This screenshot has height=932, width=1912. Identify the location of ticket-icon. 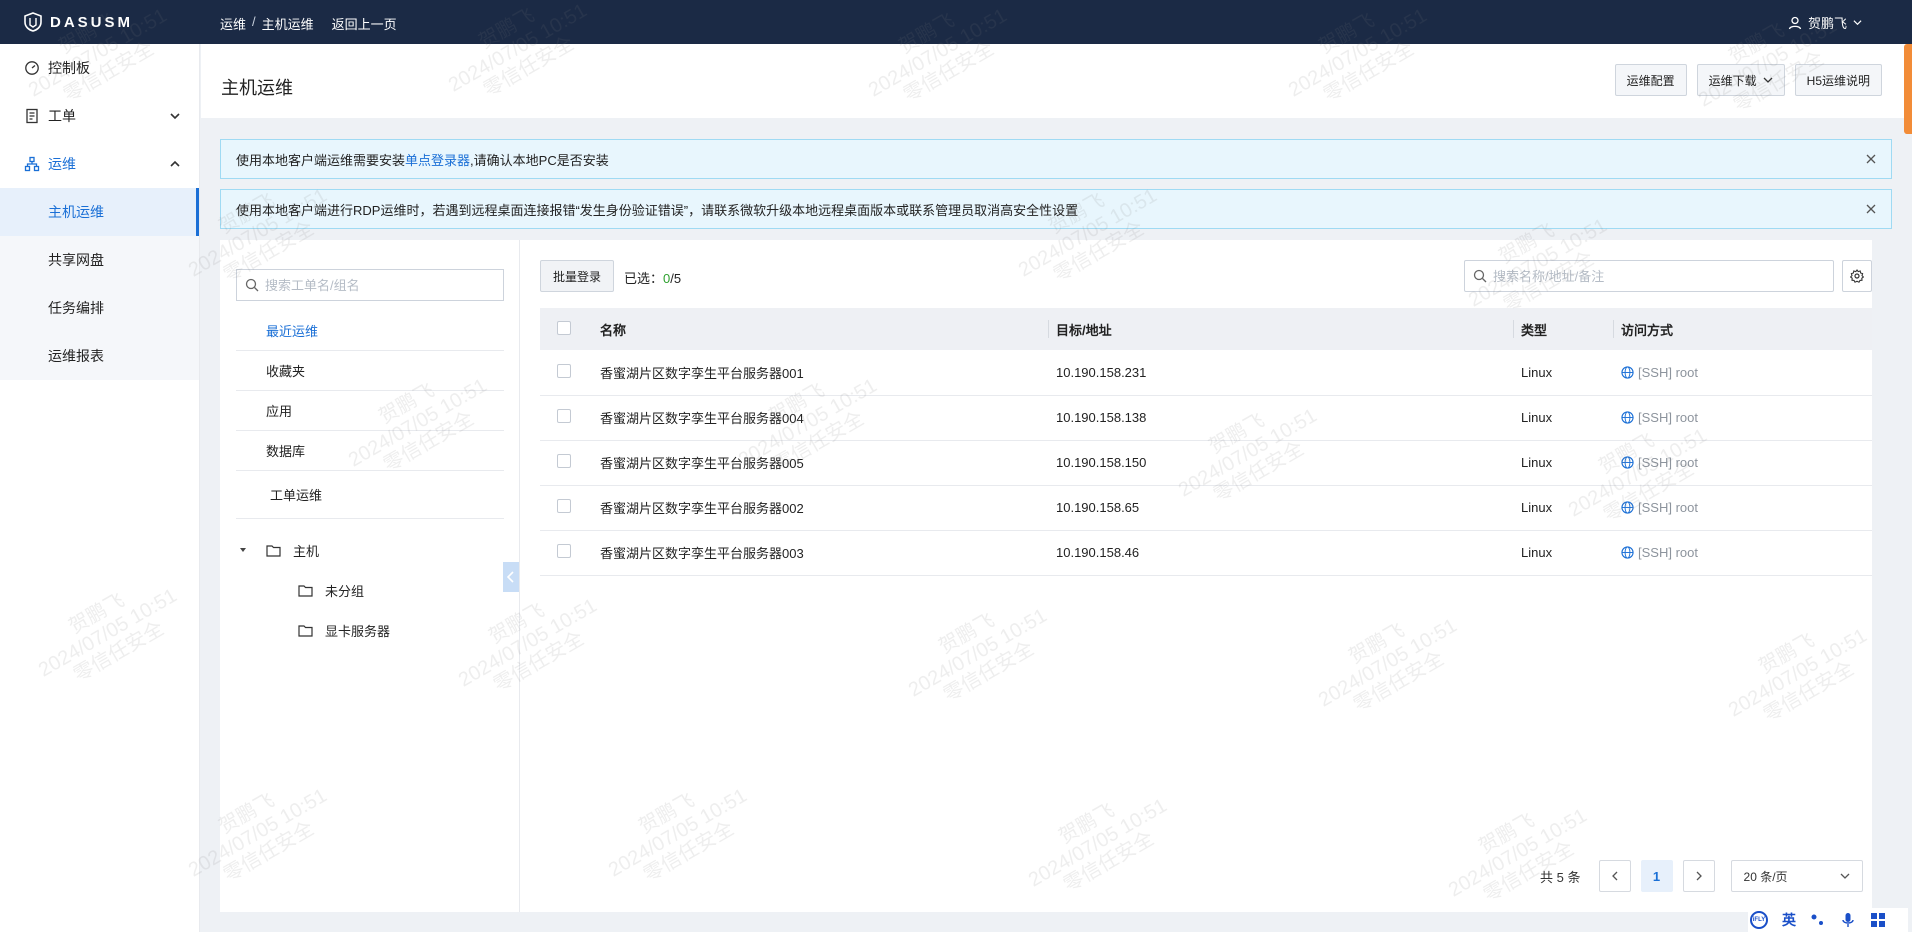
(32, 116).